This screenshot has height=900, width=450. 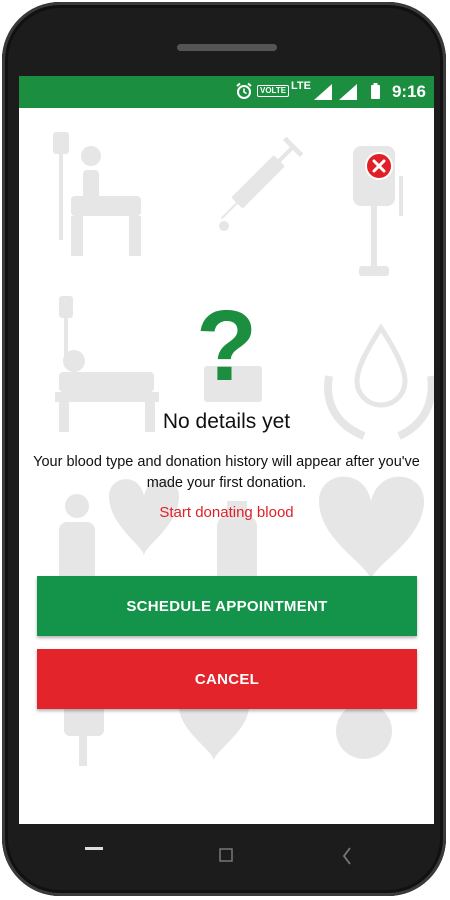 I want to click on question-icon: ?, so click(x=226, y=346).